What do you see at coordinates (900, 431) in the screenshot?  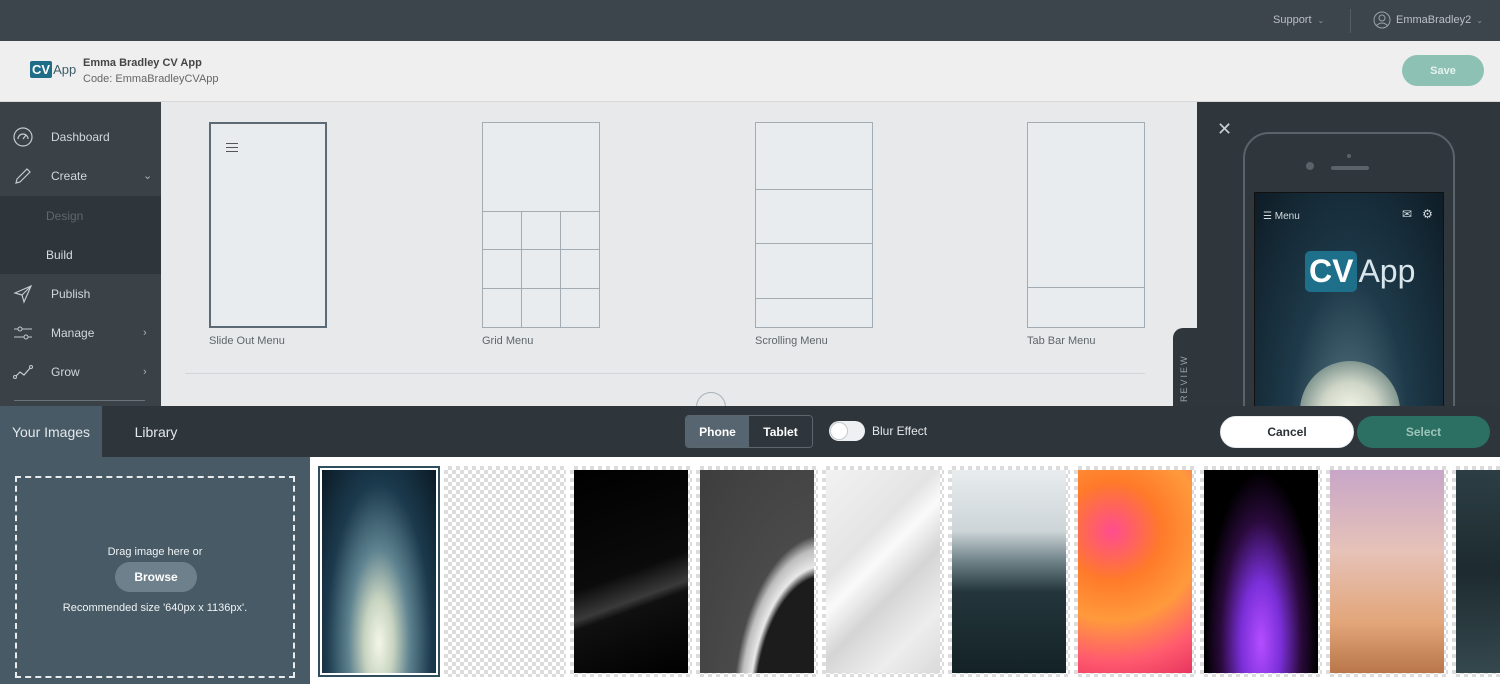 I see `blur-effect-label: Blur Effect` at bounding box center [900, 431].